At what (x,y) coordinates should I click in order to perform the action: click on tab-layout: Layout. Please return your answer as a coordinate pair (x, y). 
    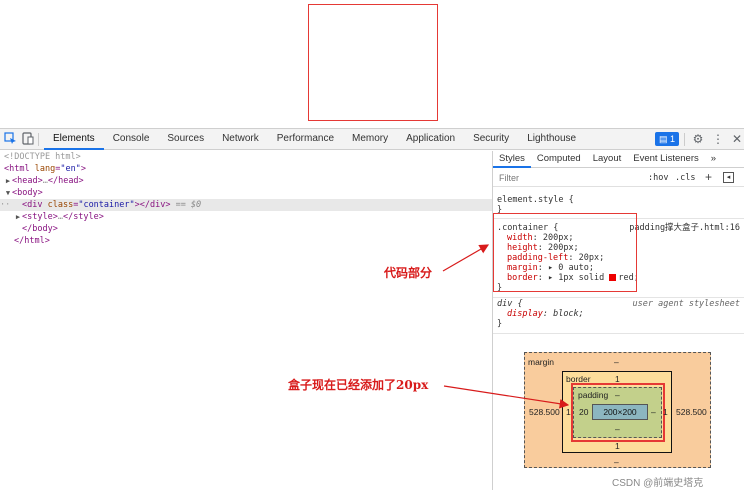
    Looking at the image, I should click on (607, 159).